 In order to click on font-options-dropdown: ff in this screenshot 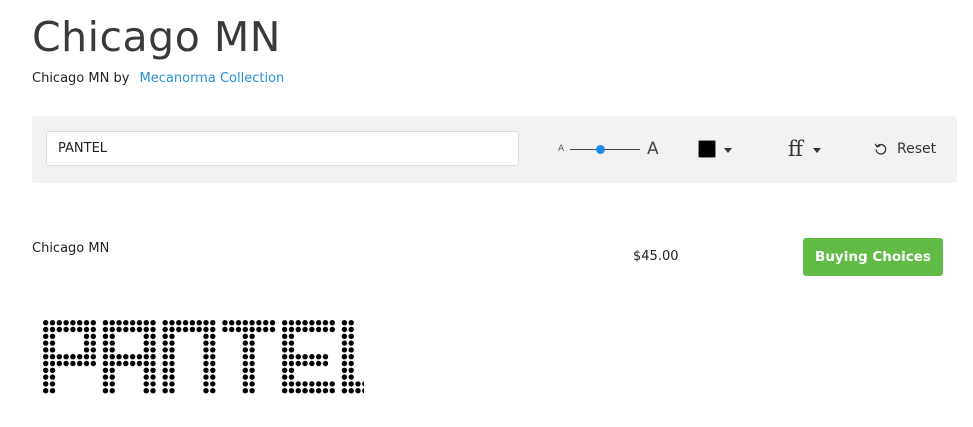, I will do `click(806, 149)`.